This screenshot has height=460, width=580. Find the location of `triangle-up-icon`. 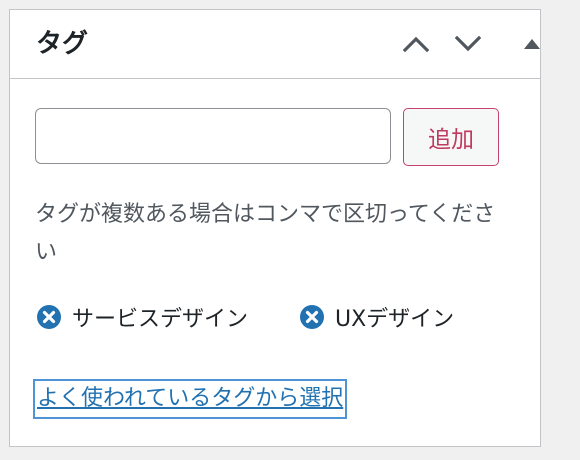

triangle-up-icon is located at coordinates (532, 44).